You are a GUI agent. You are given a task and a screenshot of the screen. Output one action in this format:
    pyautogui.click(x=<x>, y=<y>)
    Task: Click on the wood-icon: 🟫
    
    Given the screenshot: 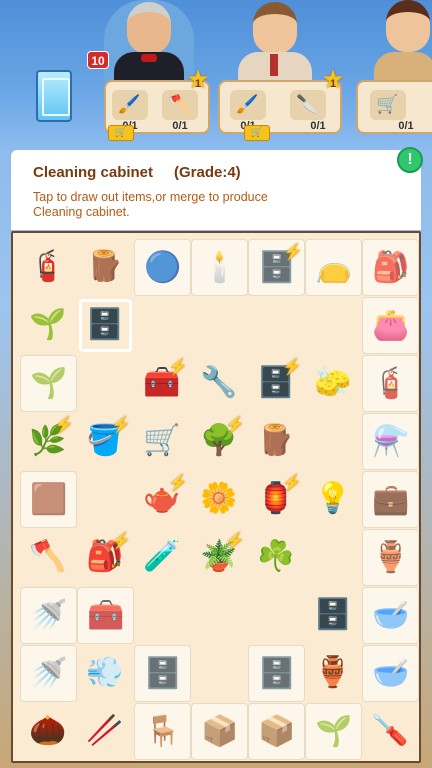 What is the action you would take?
    pyautogui.click(x=49, y=499)
    